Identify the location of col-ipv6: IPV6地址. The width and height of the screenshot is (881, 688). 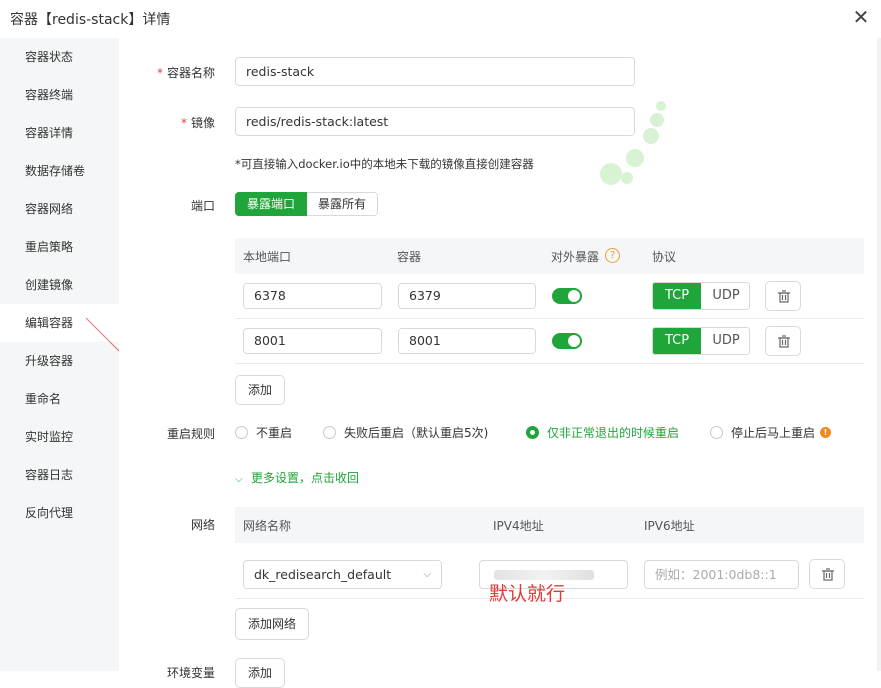
(669, 526).